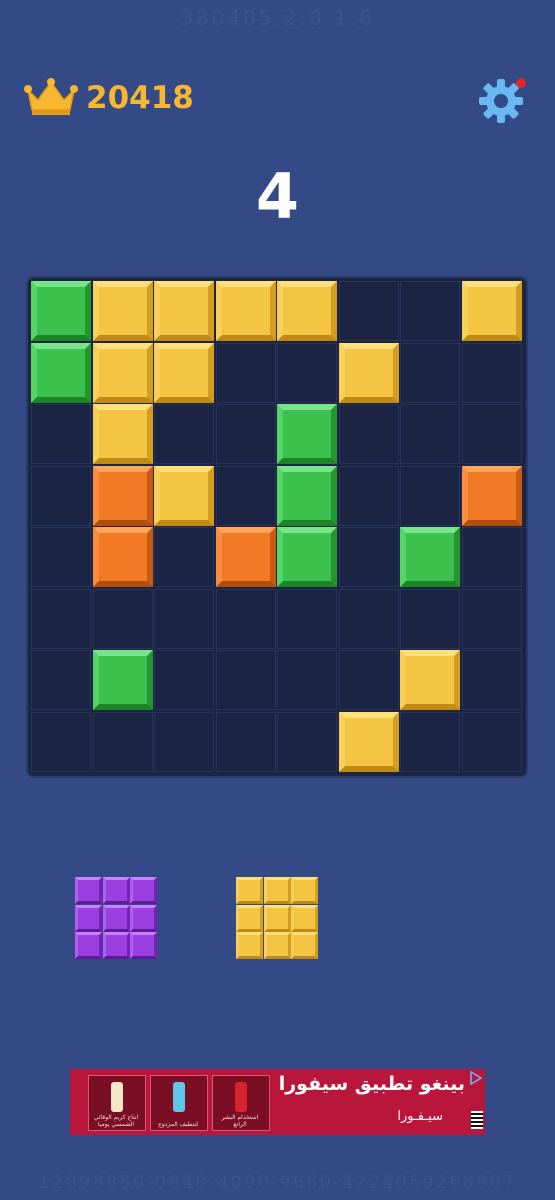 The image size is (555, 1200). I want to click on tray-piece-purple, so click(116, 918).